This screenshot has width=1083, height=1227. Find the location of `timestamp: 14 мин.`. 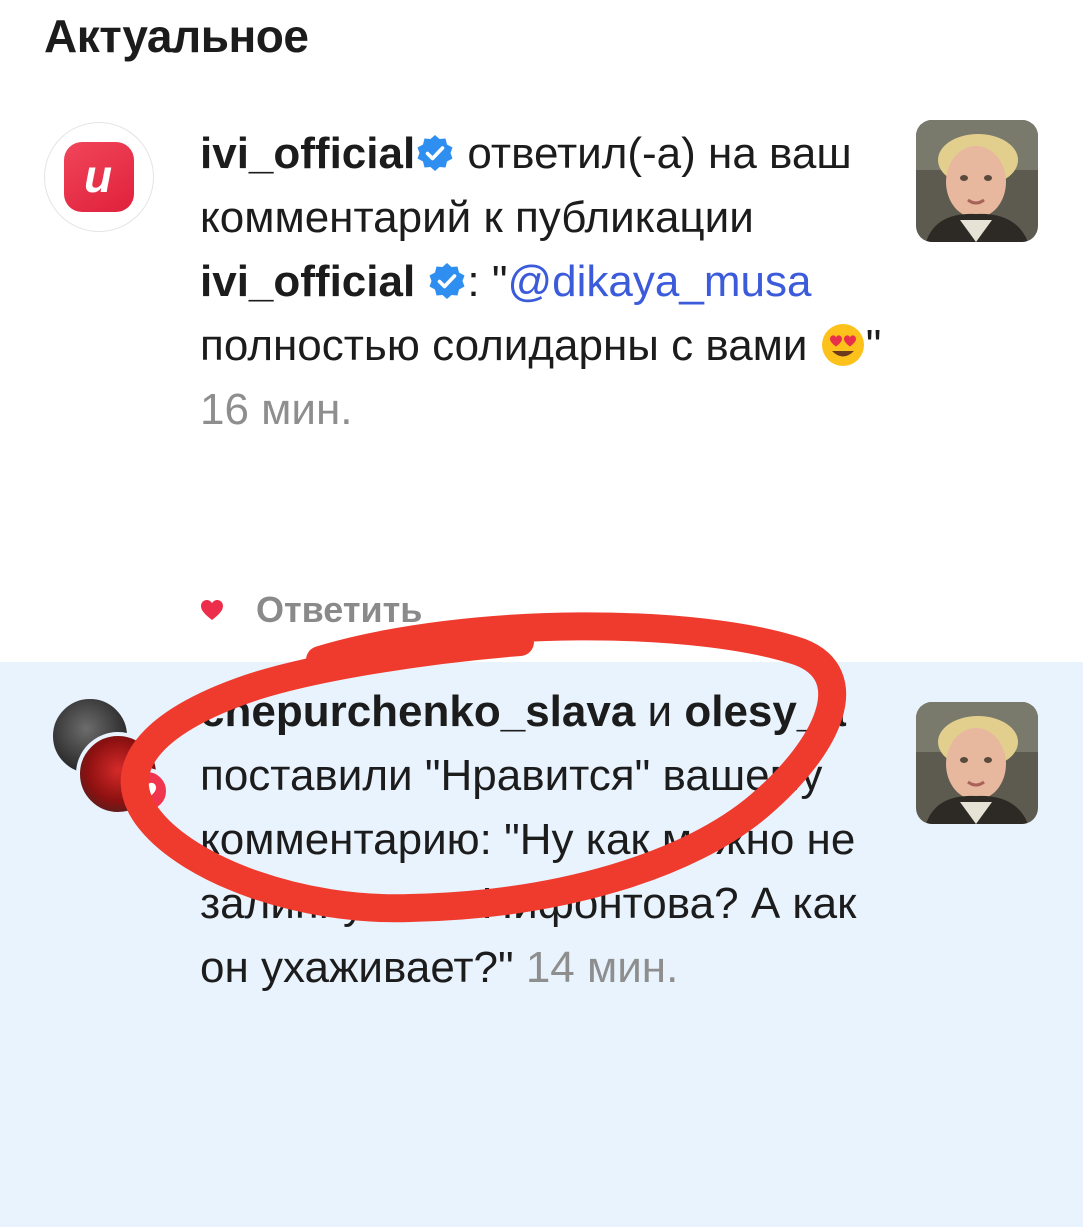

timestamp: 14 мин. is located at coordinates (602, 967).